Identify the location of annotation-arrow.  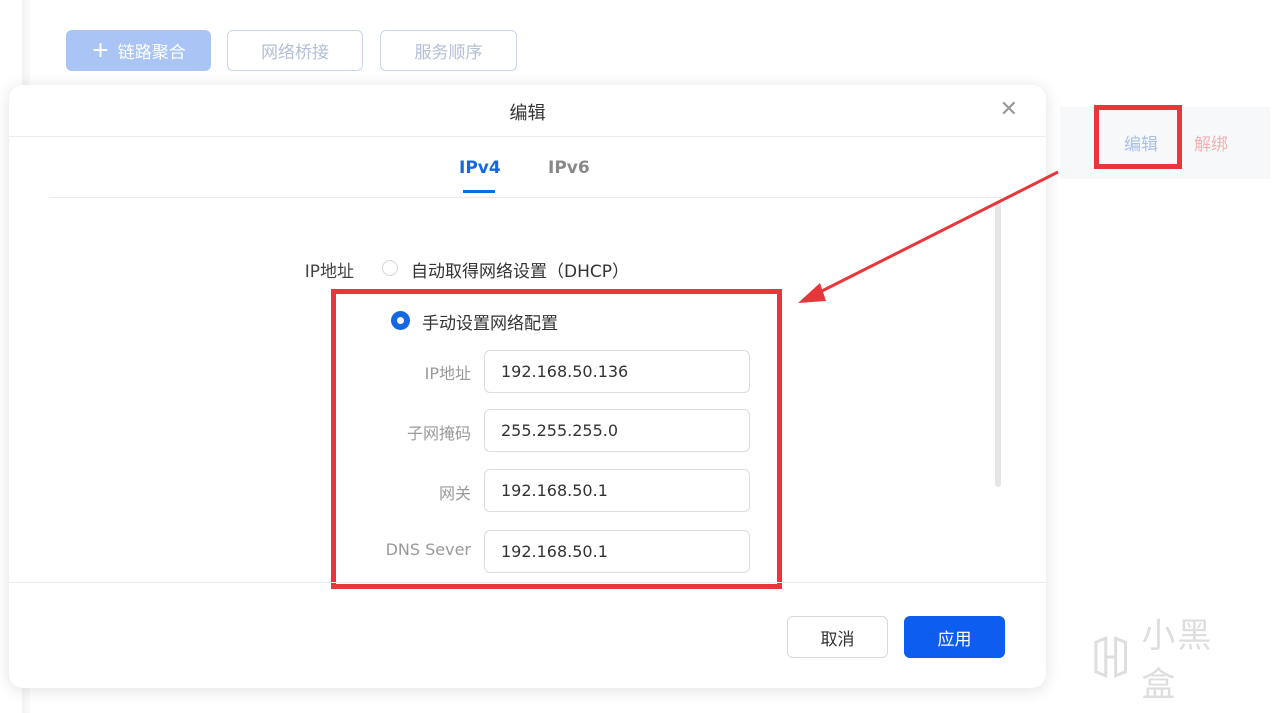
(928, 236).